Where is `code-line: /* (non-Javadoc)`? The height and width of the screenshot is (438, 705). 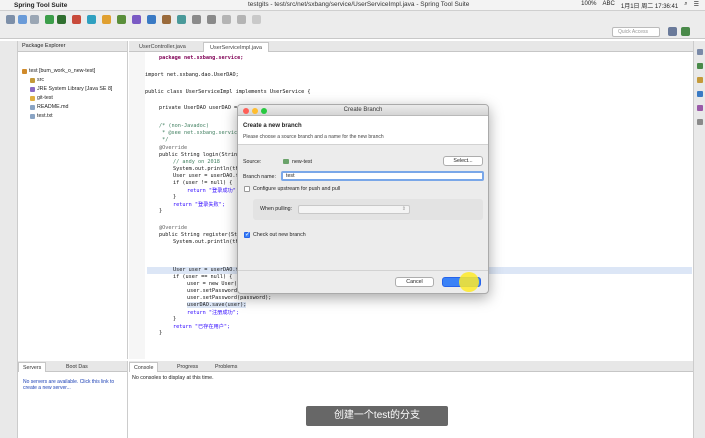 code-line: /* (non-Javadoc) is located at coordinates (184, 126).